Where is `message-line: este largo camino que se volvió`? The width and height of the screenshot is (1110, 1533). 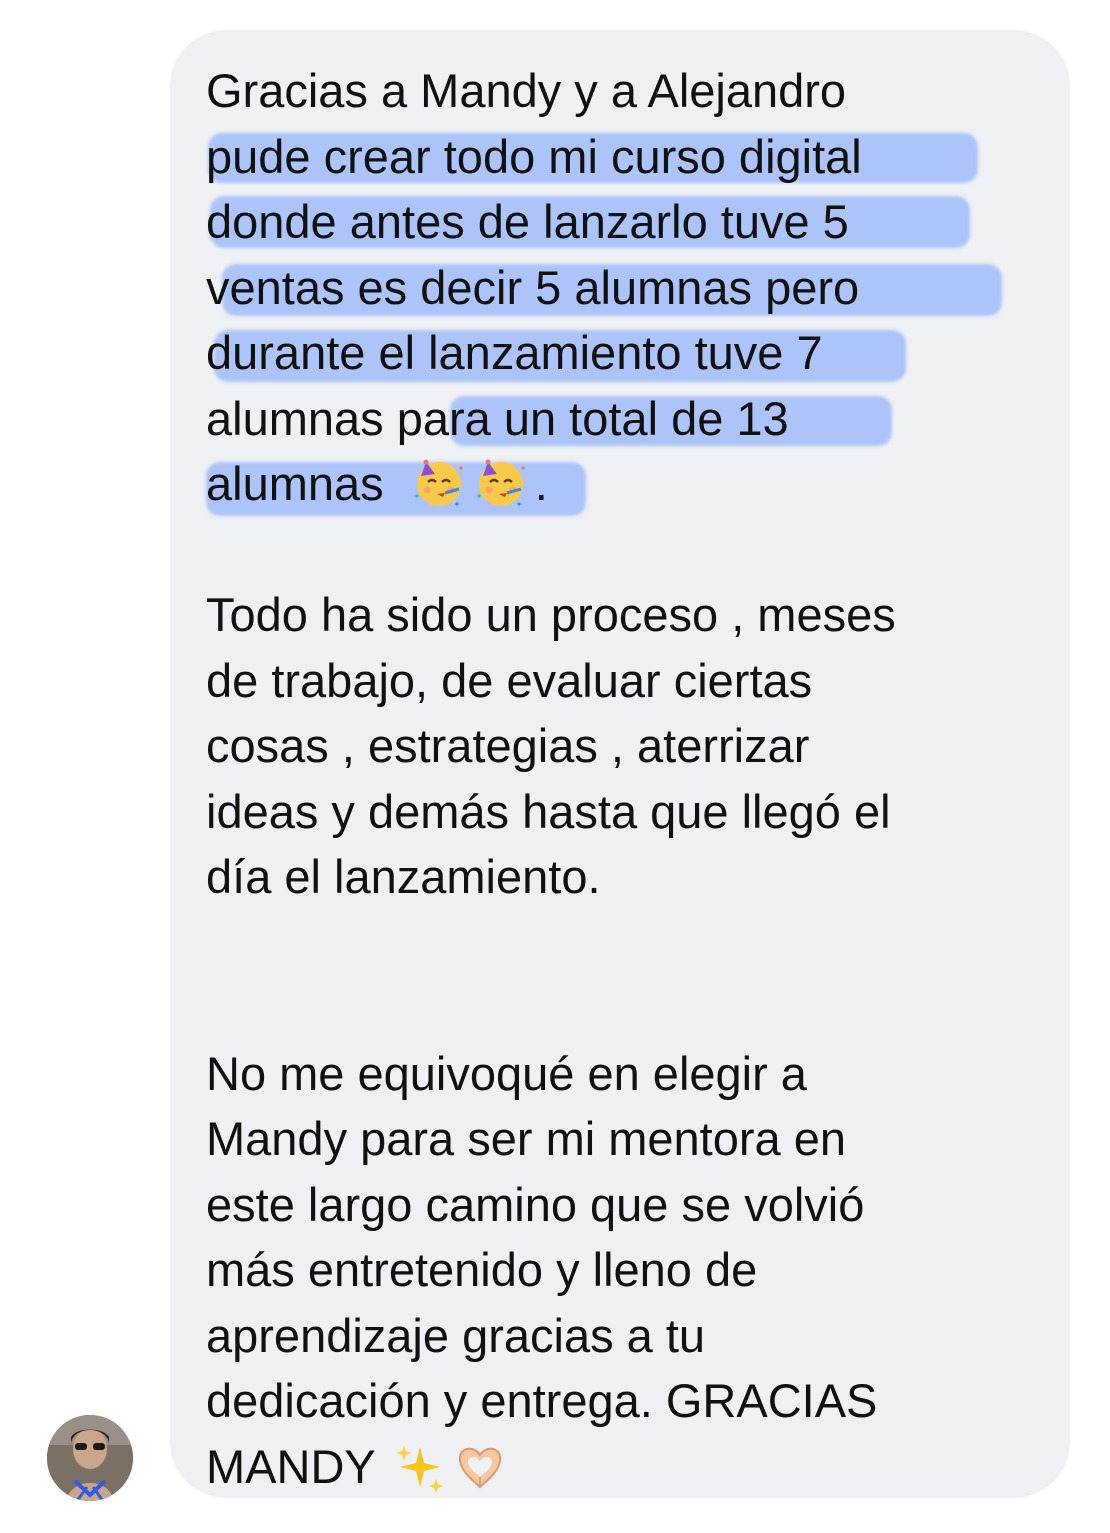 message-line: este largo camino que se volvió is located at coordinates (535, 1204).